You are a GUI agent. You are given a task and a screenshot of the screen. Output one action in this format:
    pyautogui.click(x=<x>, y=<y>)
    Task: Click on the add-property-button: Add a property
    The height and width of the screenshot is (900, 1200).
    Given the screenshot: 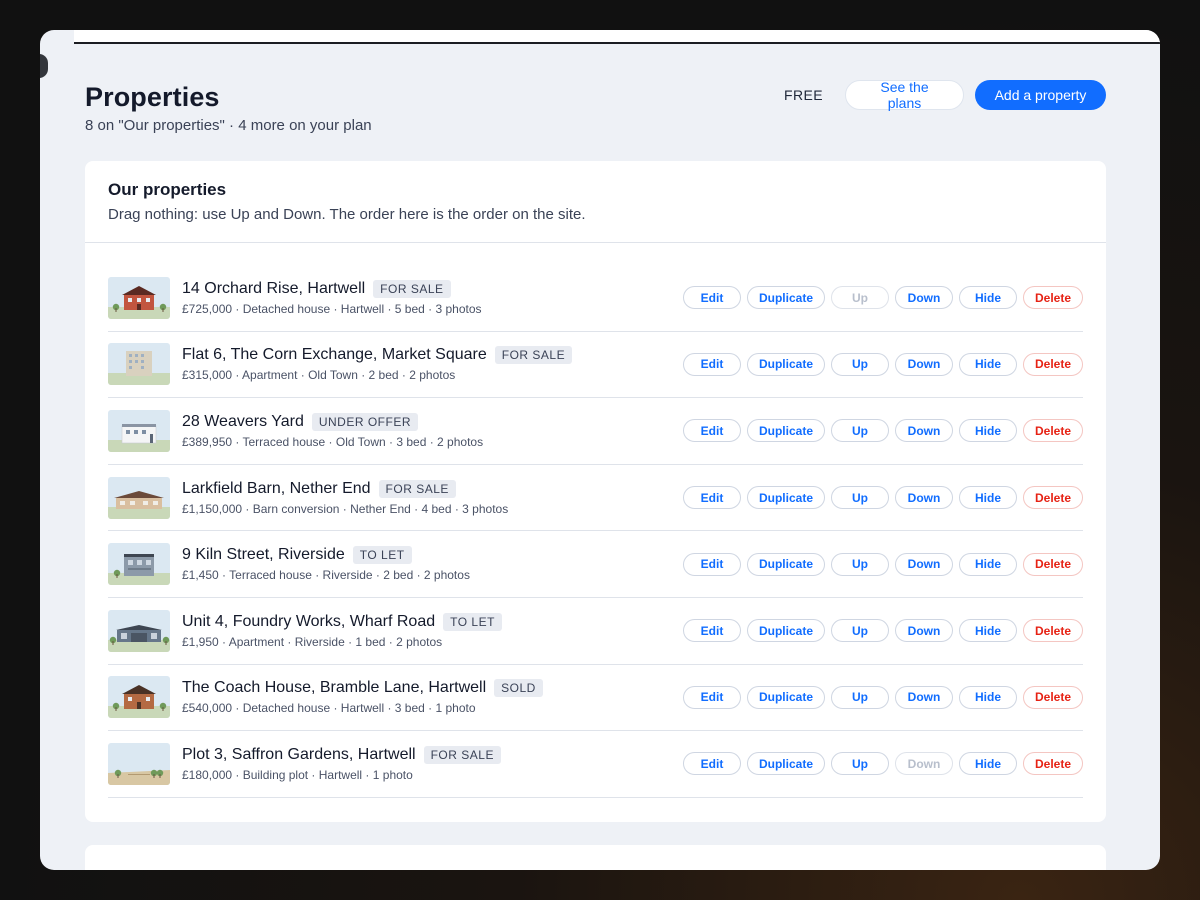 What is the action you would take?
    pyautogui.click(x=1040, y=95)
    